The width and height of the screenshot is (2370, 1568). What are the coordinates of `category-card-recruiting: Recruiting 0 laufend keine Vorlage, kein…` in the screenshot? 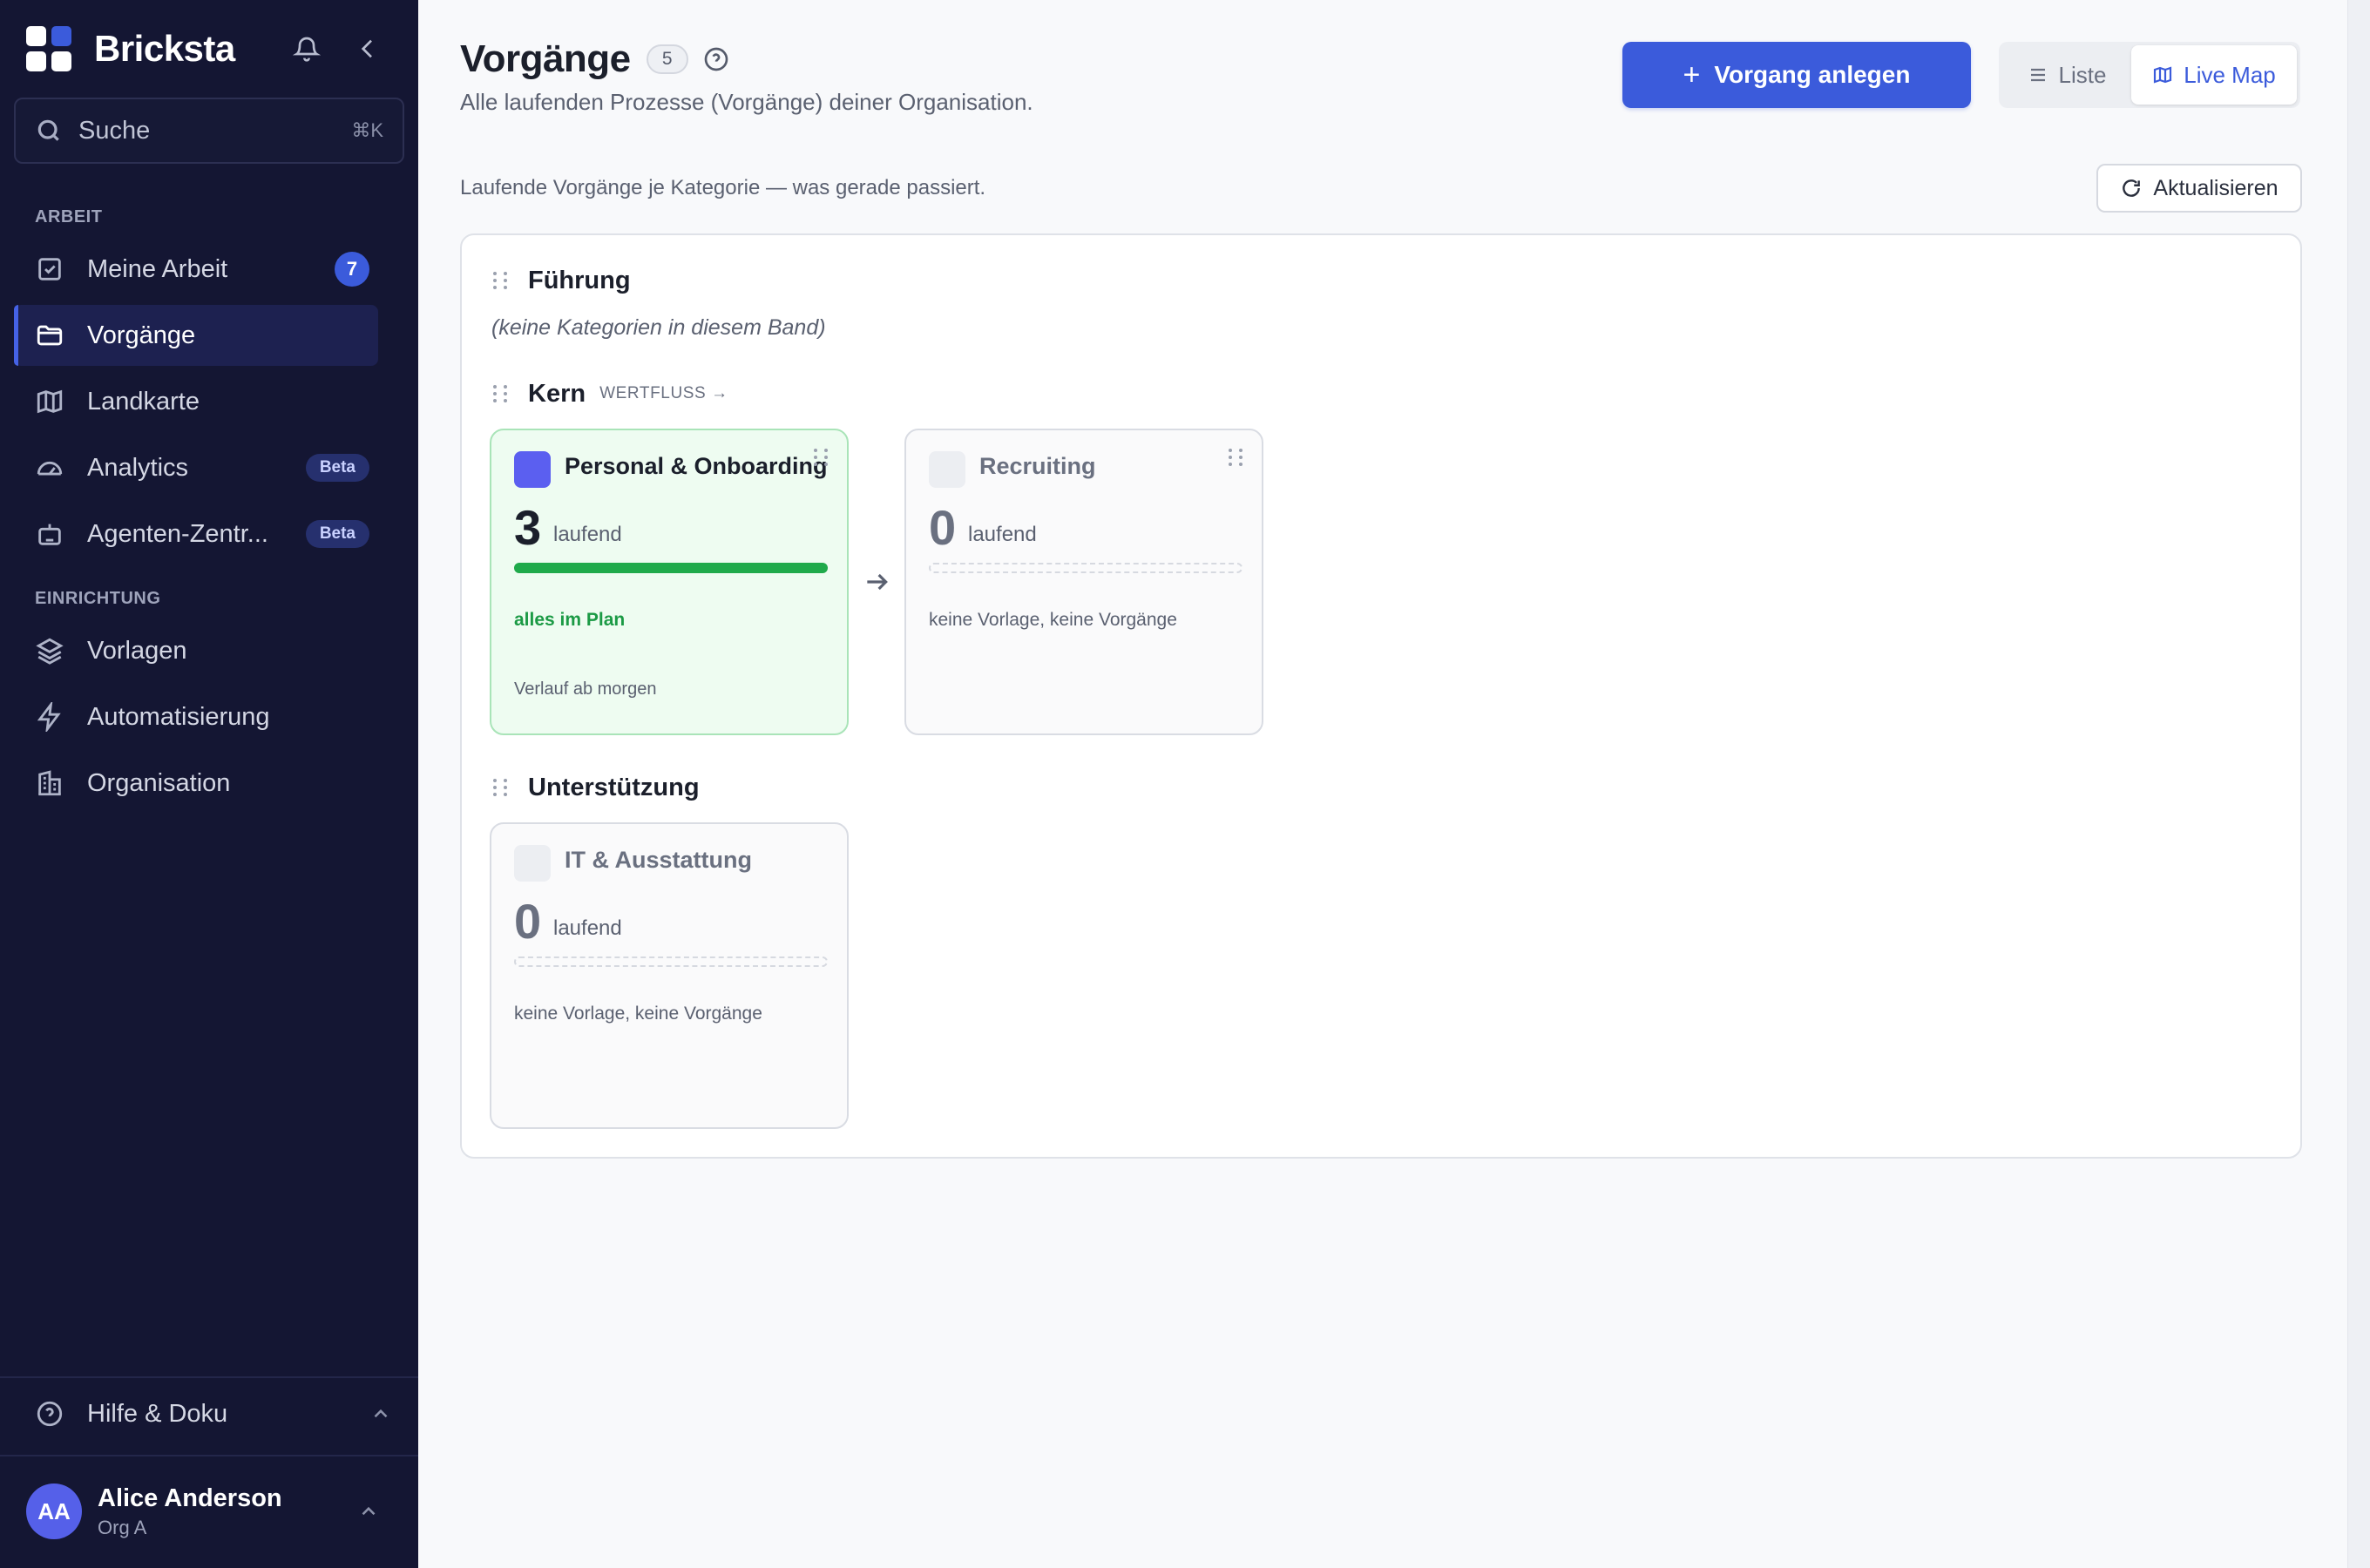 It's located at (1083, 582).